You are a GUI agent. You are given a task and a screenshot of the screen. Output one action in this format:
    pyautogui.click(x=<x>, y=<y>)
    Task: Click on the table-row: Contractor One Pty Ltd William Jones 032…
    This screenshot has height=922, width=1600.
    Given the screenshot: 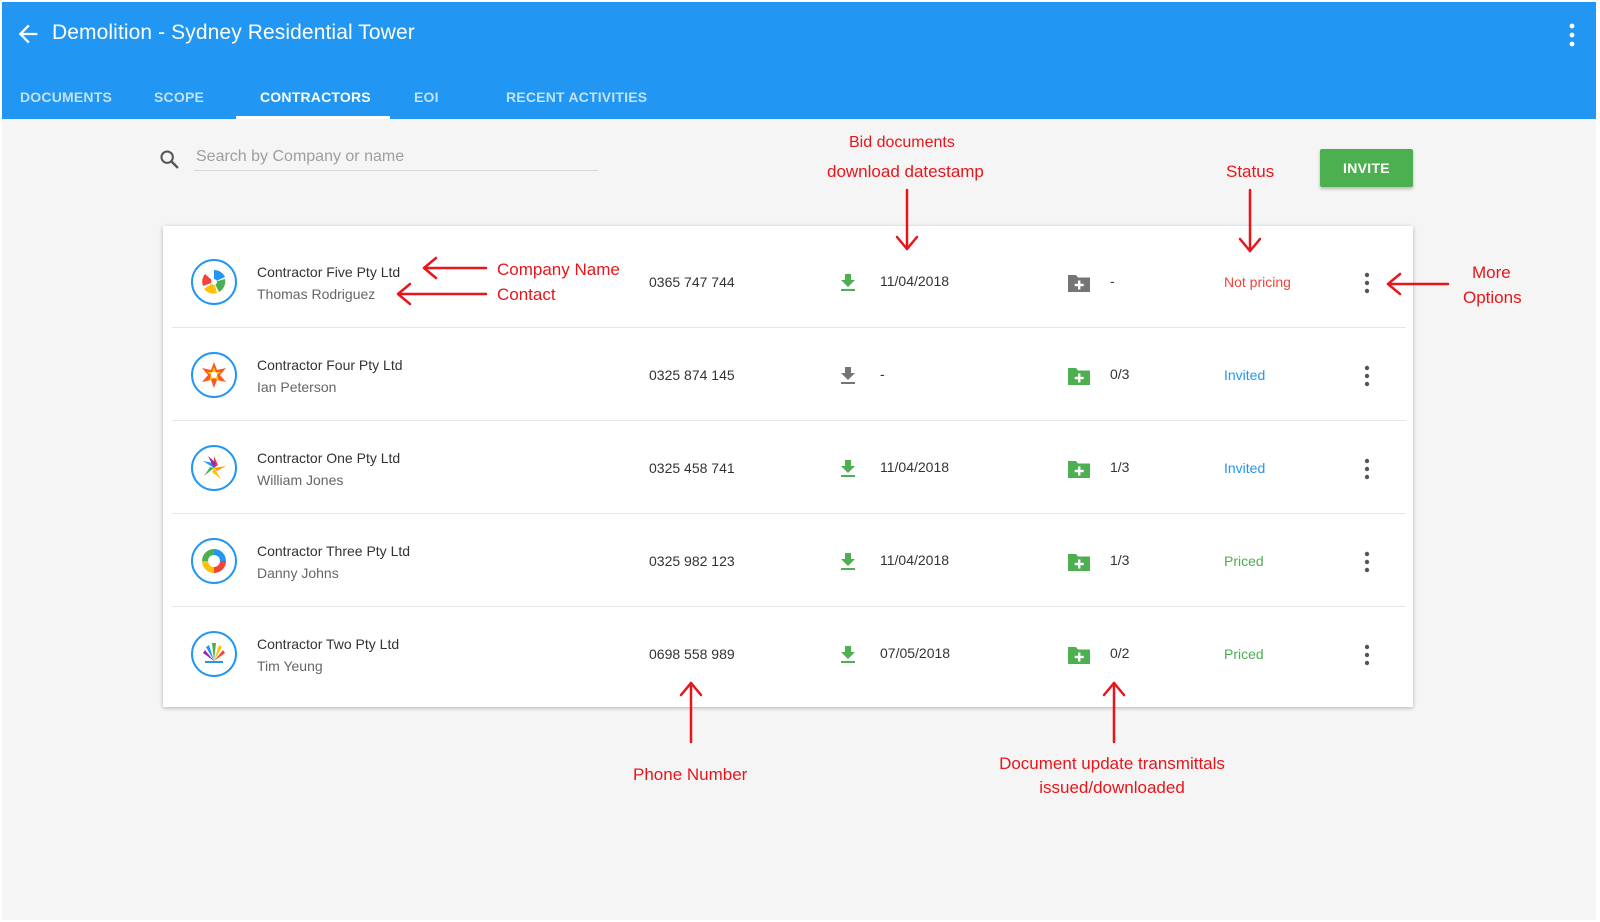 What is the action you would take?
    pyautogui.click(x=789, y=467)
    